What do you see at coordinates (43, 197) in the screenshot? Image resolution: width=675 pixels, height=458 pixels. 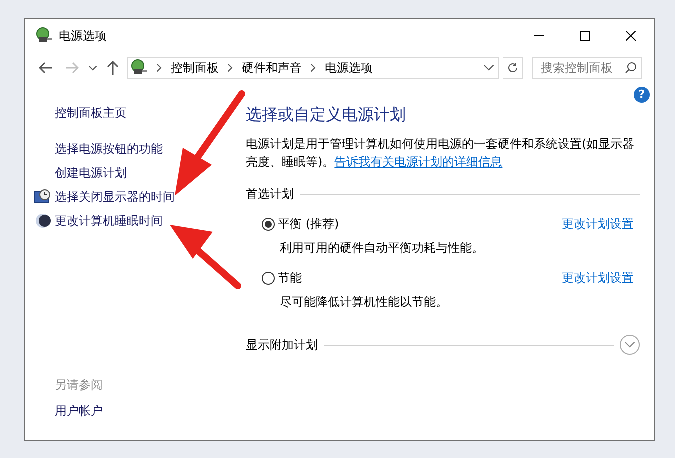 I see `clock-monitor-icon` at bounding box center [43, 197].